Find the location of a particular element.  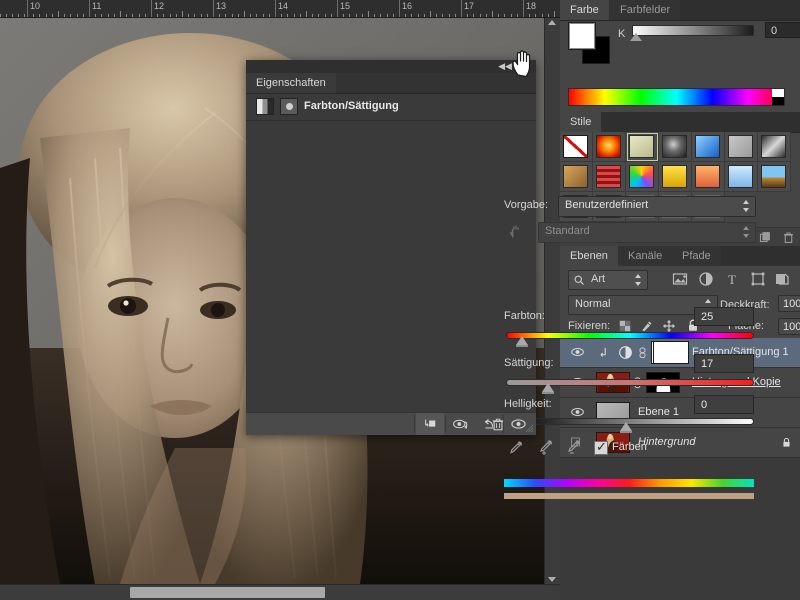

k-channel-slider-knob is located at coordinates (636, 37).